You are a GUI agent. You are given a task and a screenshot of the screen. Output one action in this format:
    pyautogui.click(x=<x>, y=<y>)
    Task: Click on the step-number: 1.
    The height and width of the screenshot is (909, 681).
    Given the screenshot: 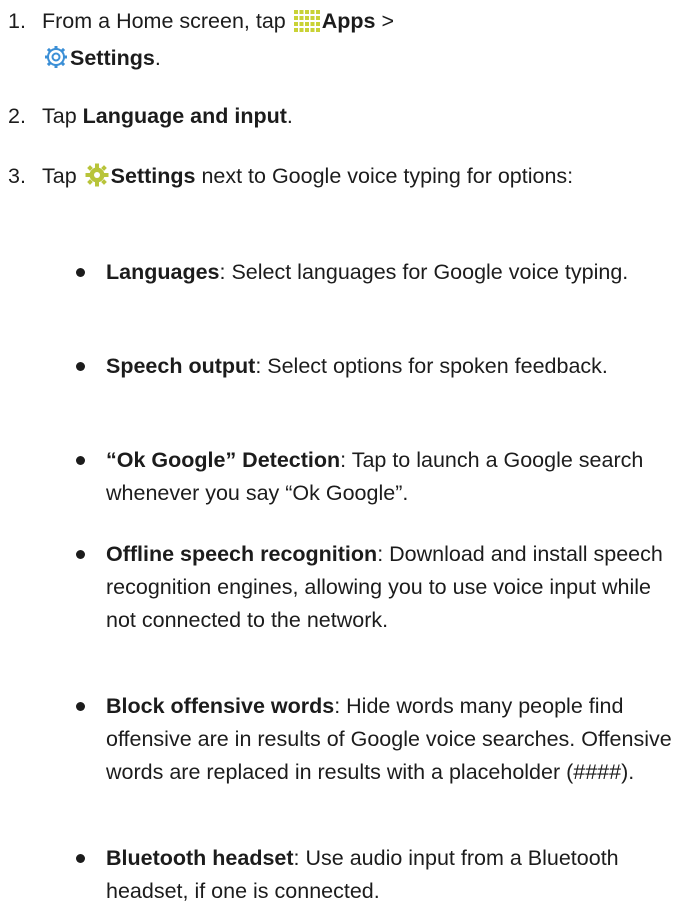 What is the action you would take?
    pyautogui.click(x=17, y=21)
    